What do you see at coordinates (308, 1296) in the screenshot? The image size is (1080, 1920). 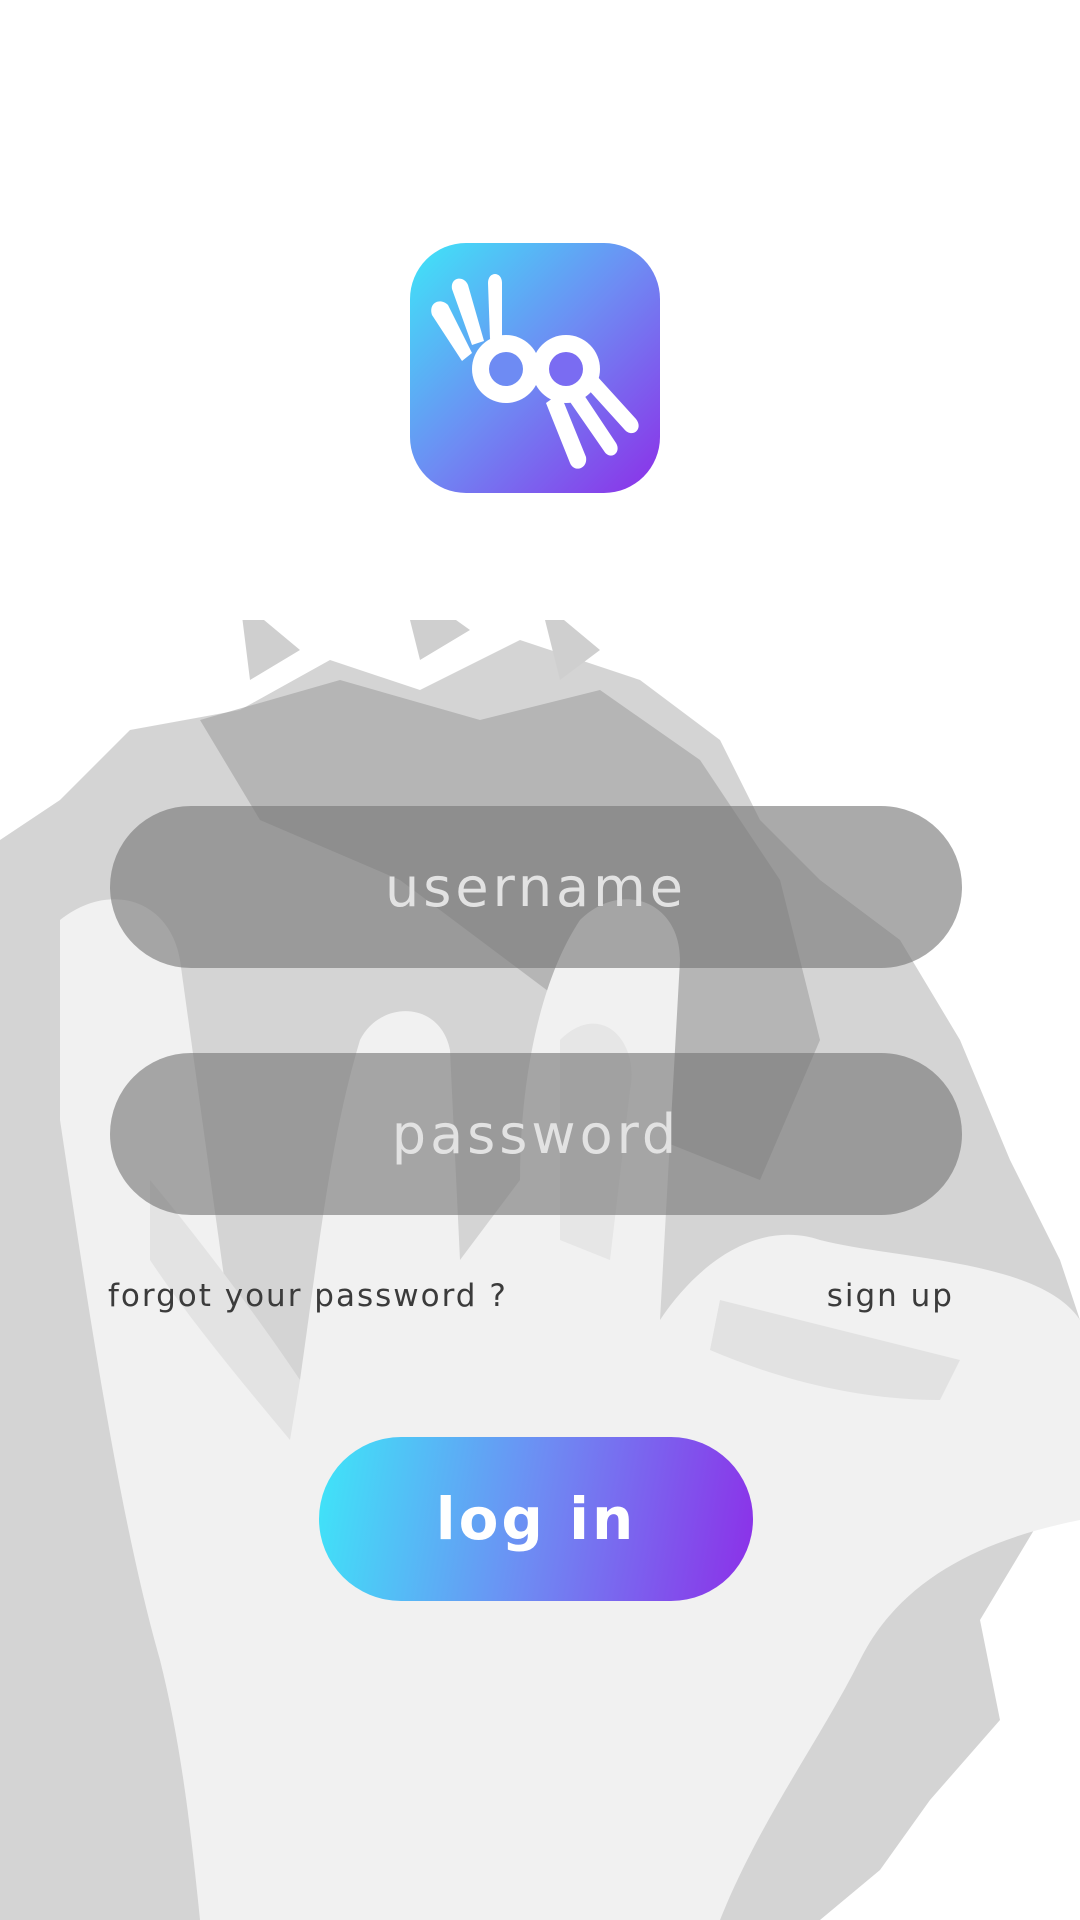 I see `forgot-password-link: forgot your password ?` at bounding box center [308, 1296].